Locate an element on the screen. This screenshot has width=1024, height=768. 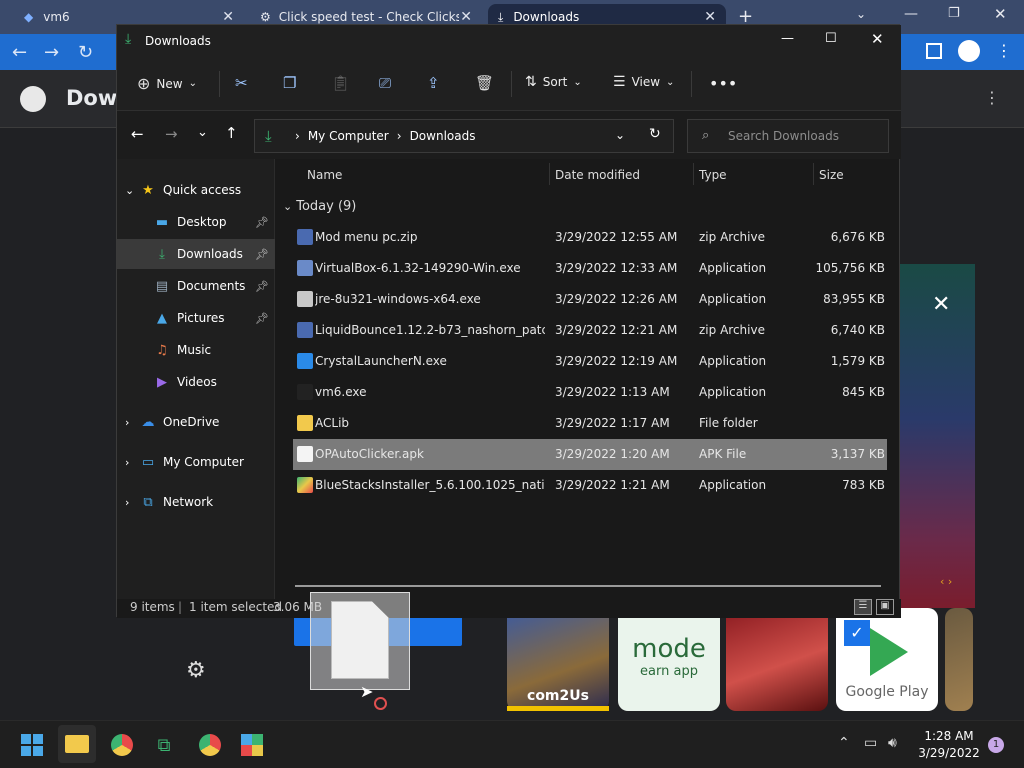
restore-icon: ❐ is located at coordinates (954, 13).